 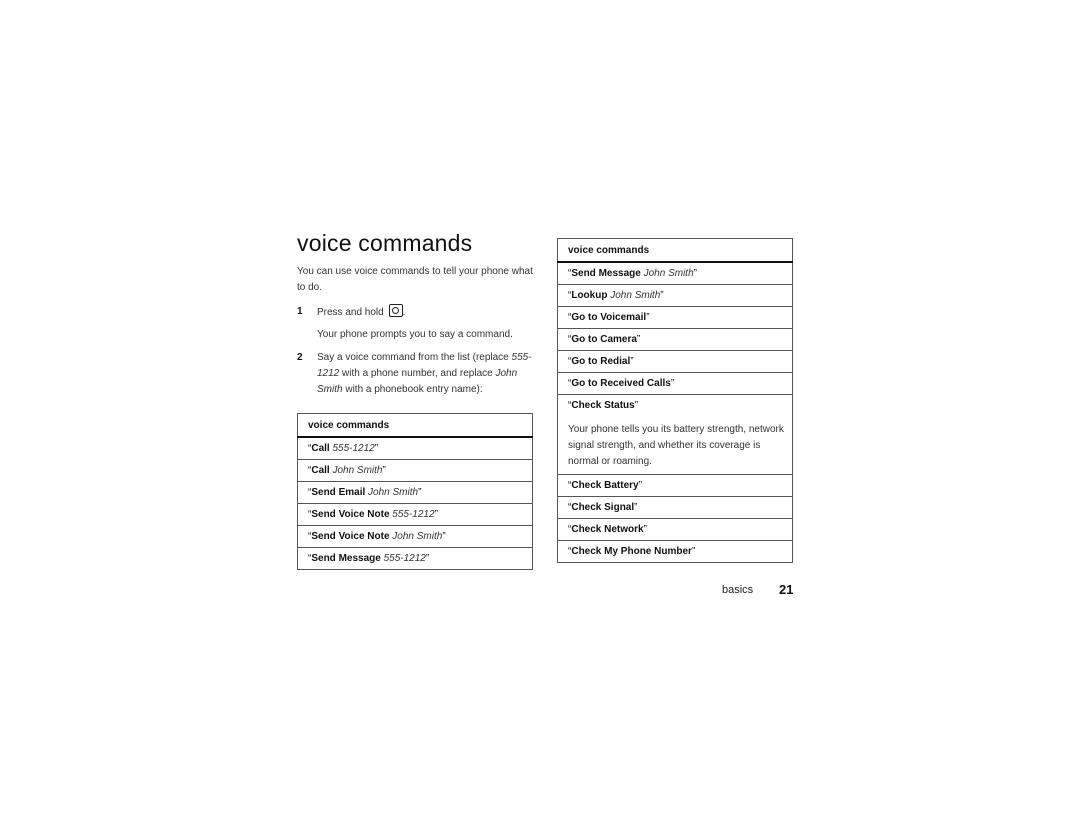 I want to click on table-row: “Lookup John Smith”, so click(x=675, y=295).